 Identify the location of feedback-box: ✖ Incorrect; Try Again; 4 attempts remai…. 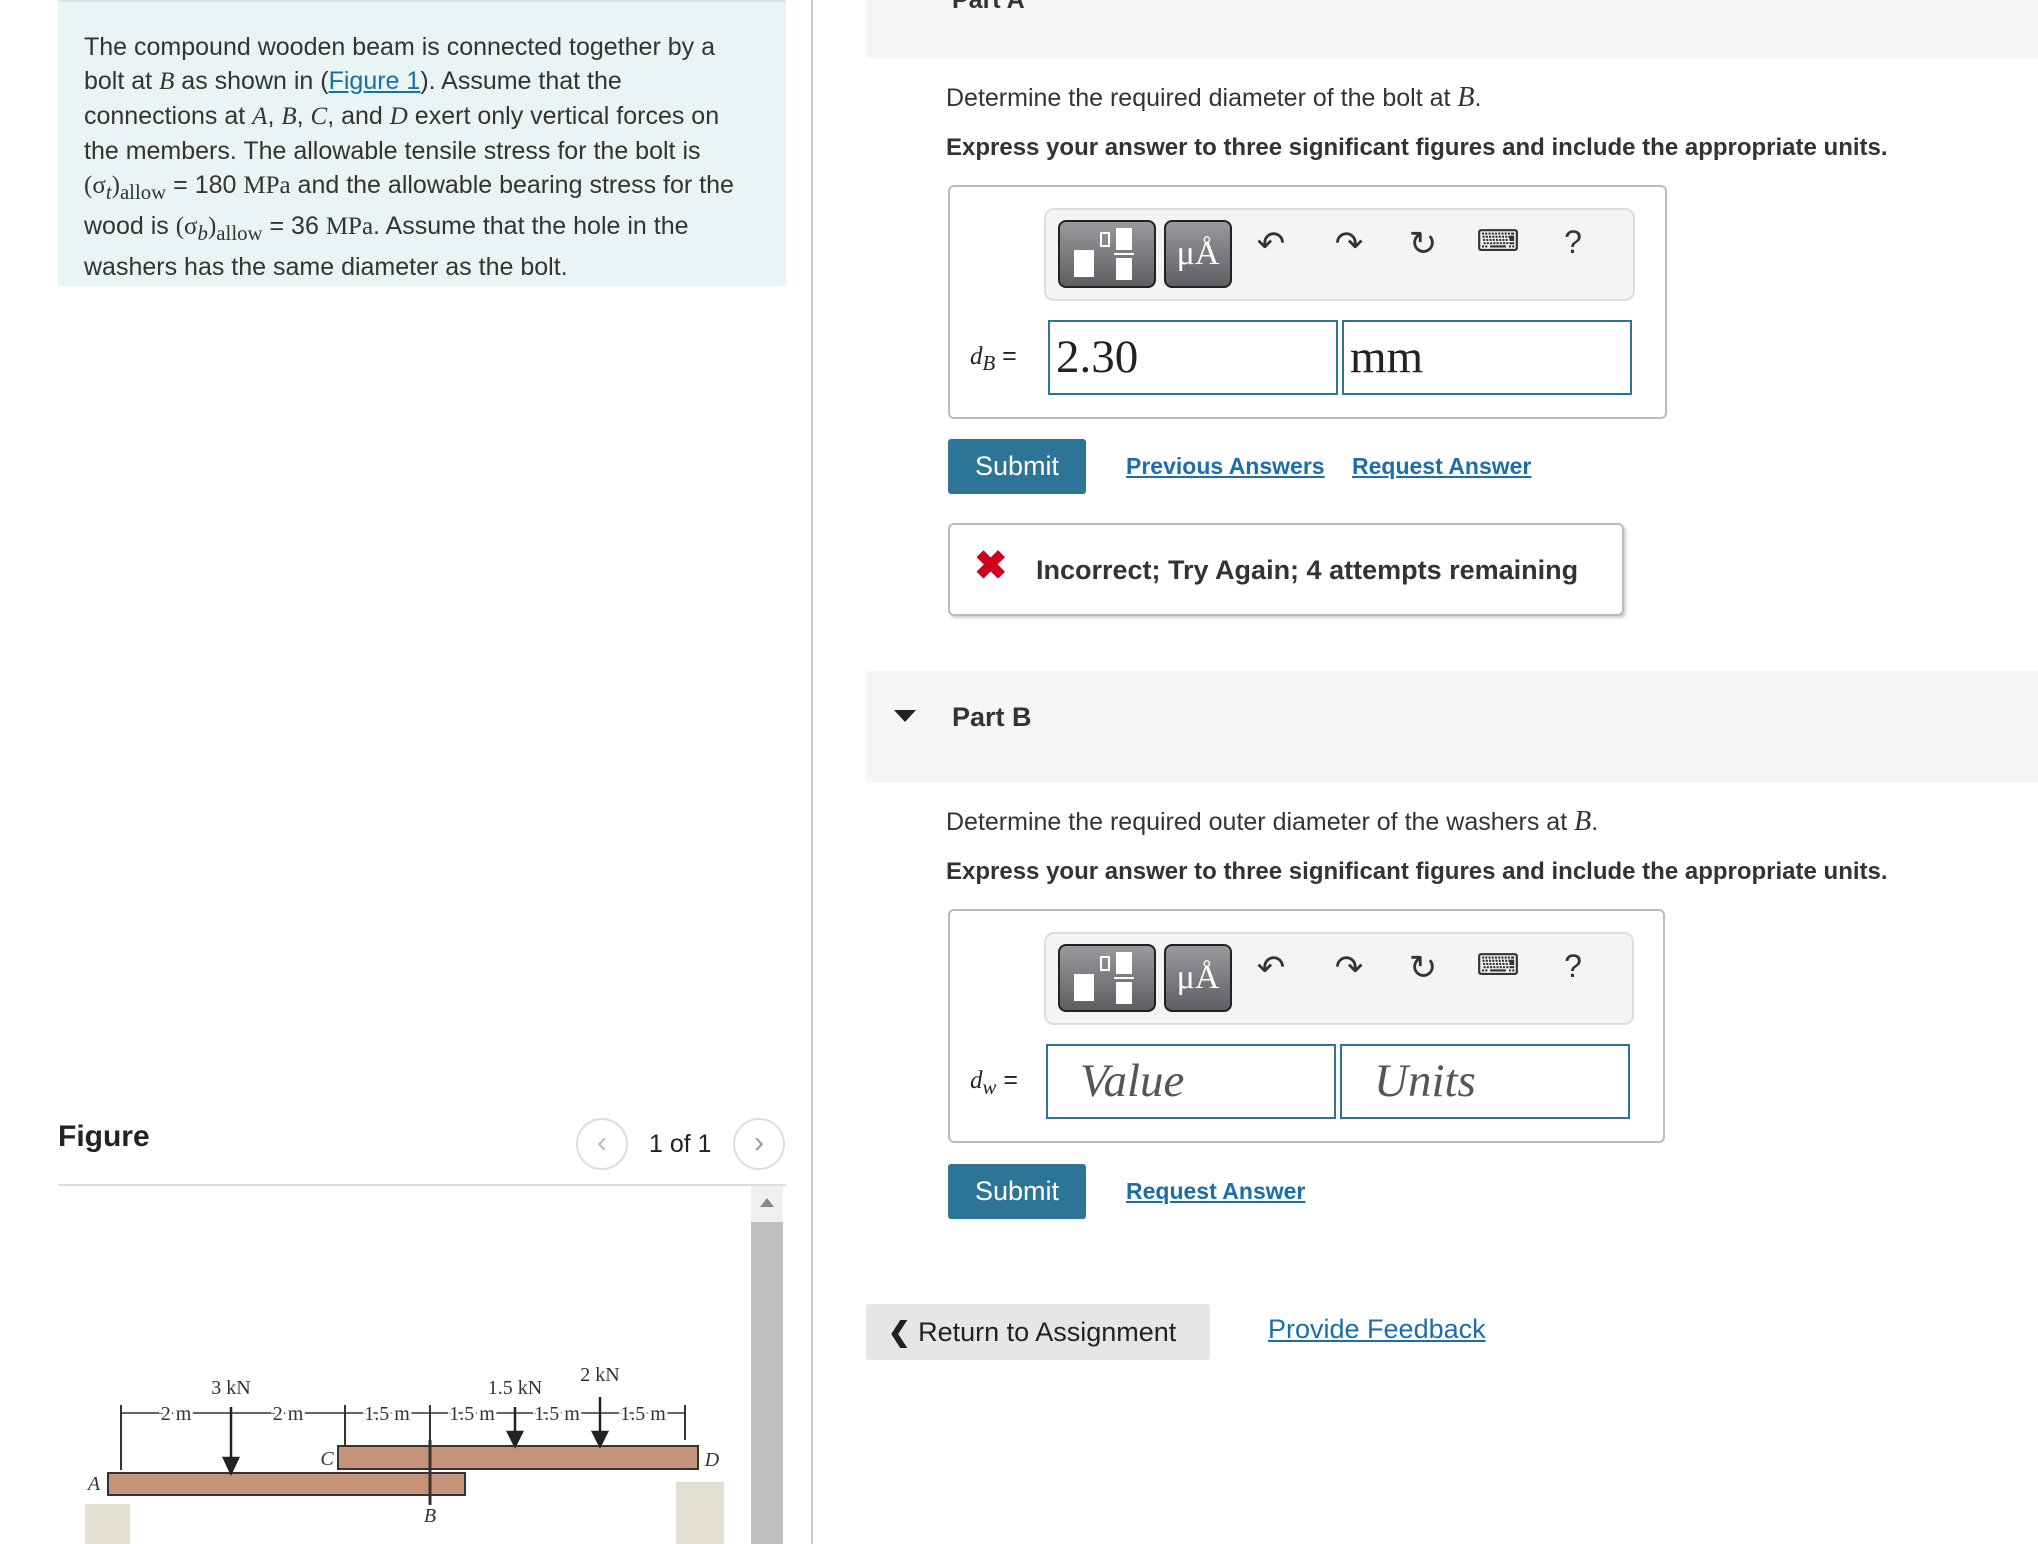
(1286, 569).